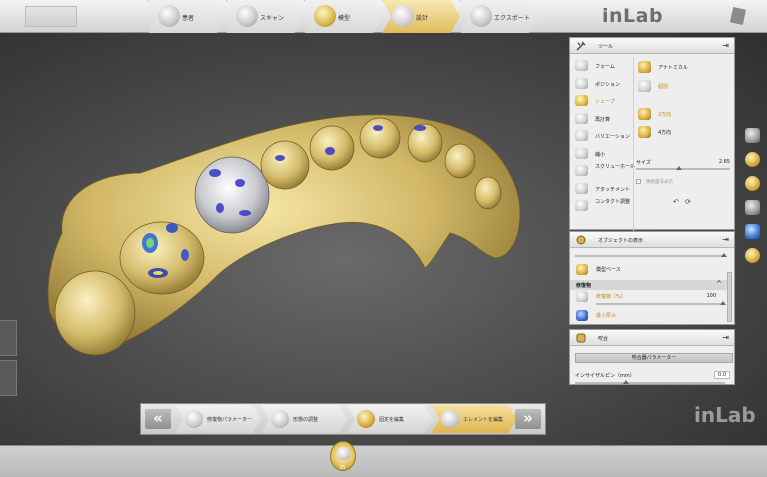 The width and height of the screenshot is (767, 477). What do you see at coordinates (51, 16) in the screenshot?
I see `top-left-slot` at bounding box center [51, 16].